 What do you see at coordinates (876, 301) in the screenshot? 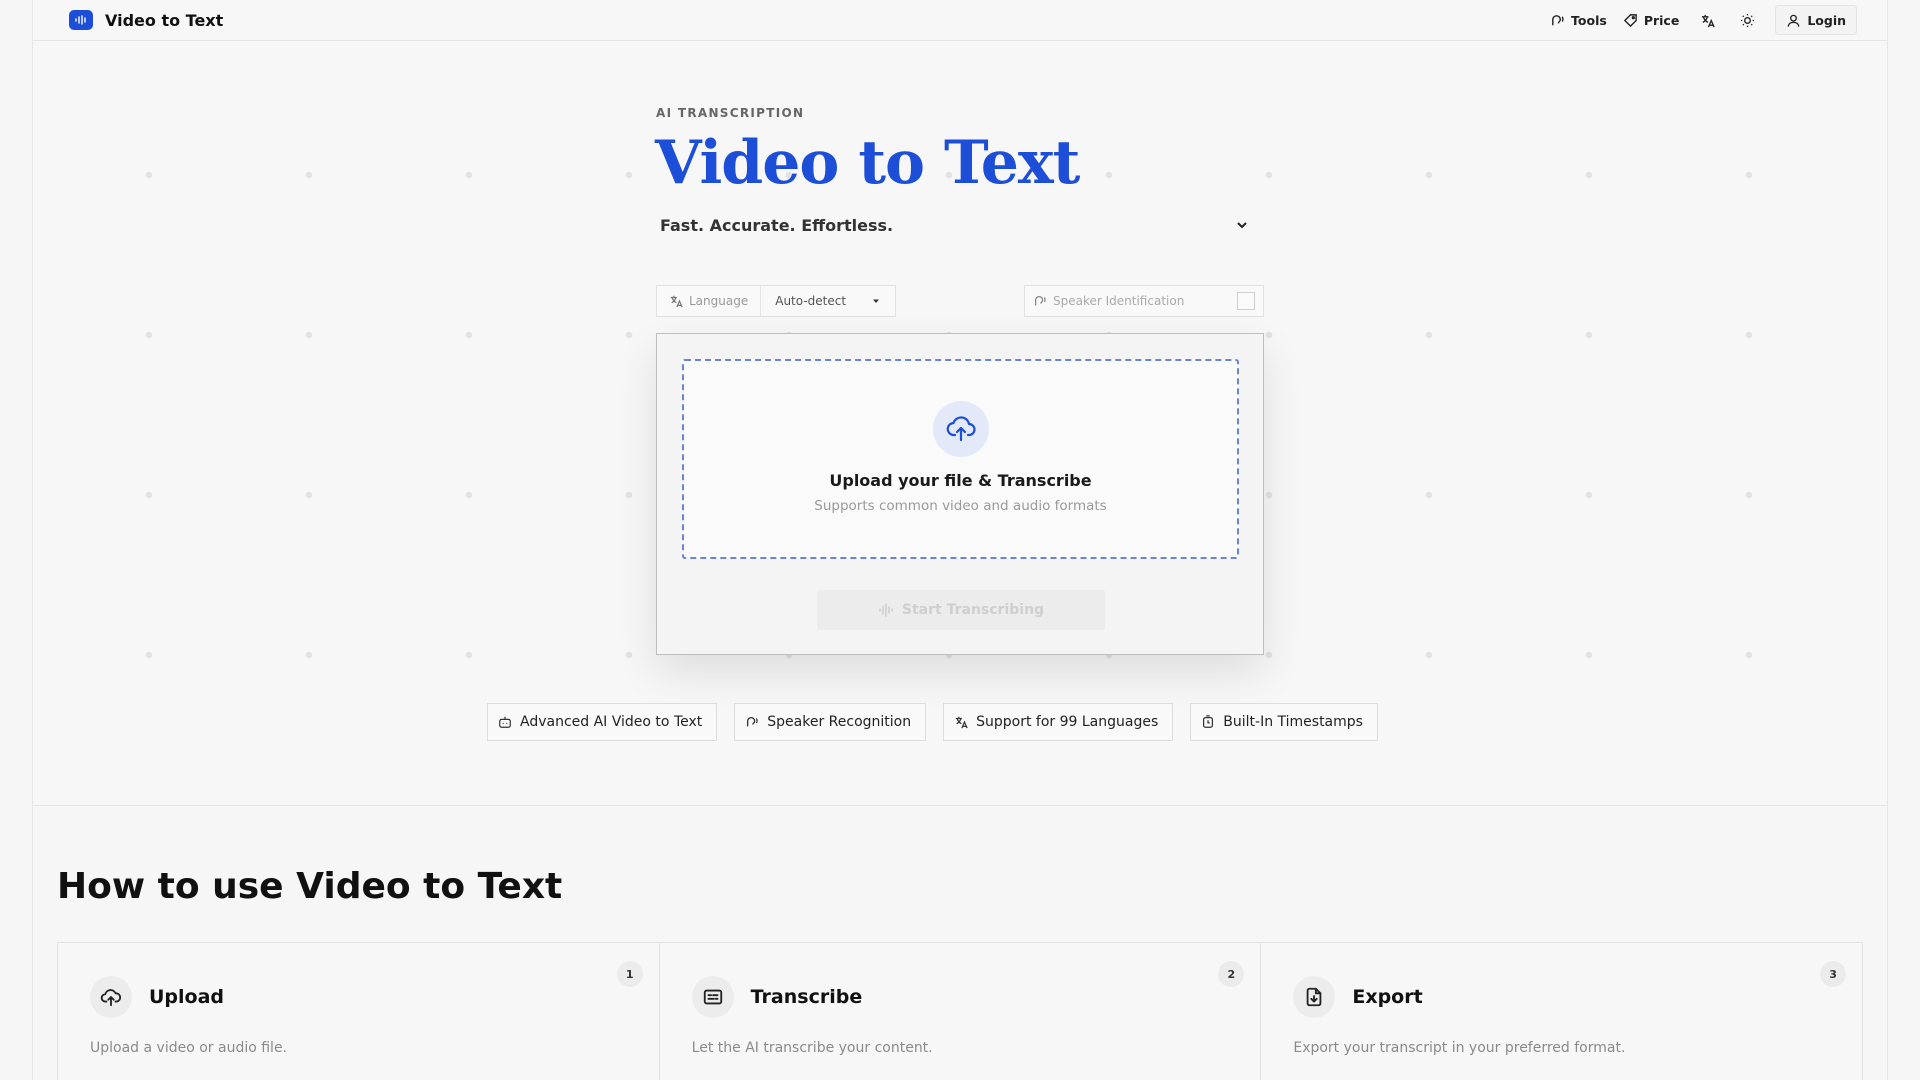
I see `caret-down-icon` at bounding box center [876, 301].